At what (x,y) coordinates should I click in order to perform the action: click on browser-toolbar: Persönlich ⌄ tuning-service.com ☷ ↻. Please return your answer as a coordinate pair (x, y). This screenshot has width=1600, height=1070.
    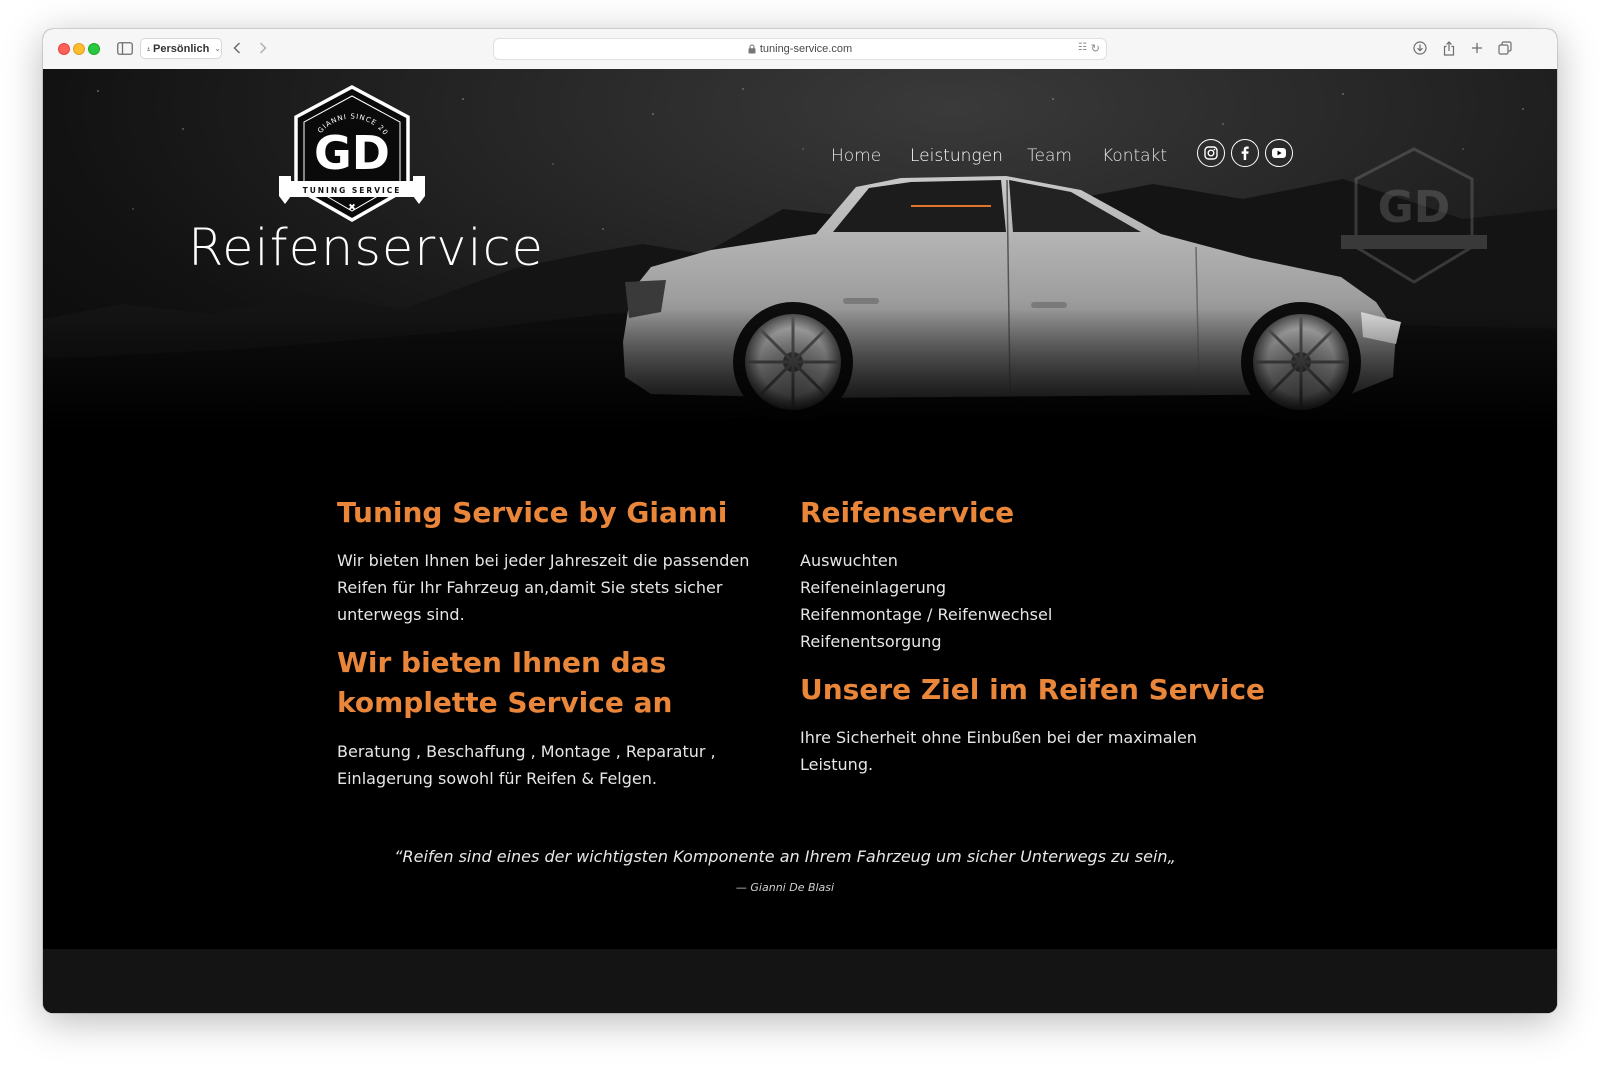
    Looking at the image, I should click on (800, 49).